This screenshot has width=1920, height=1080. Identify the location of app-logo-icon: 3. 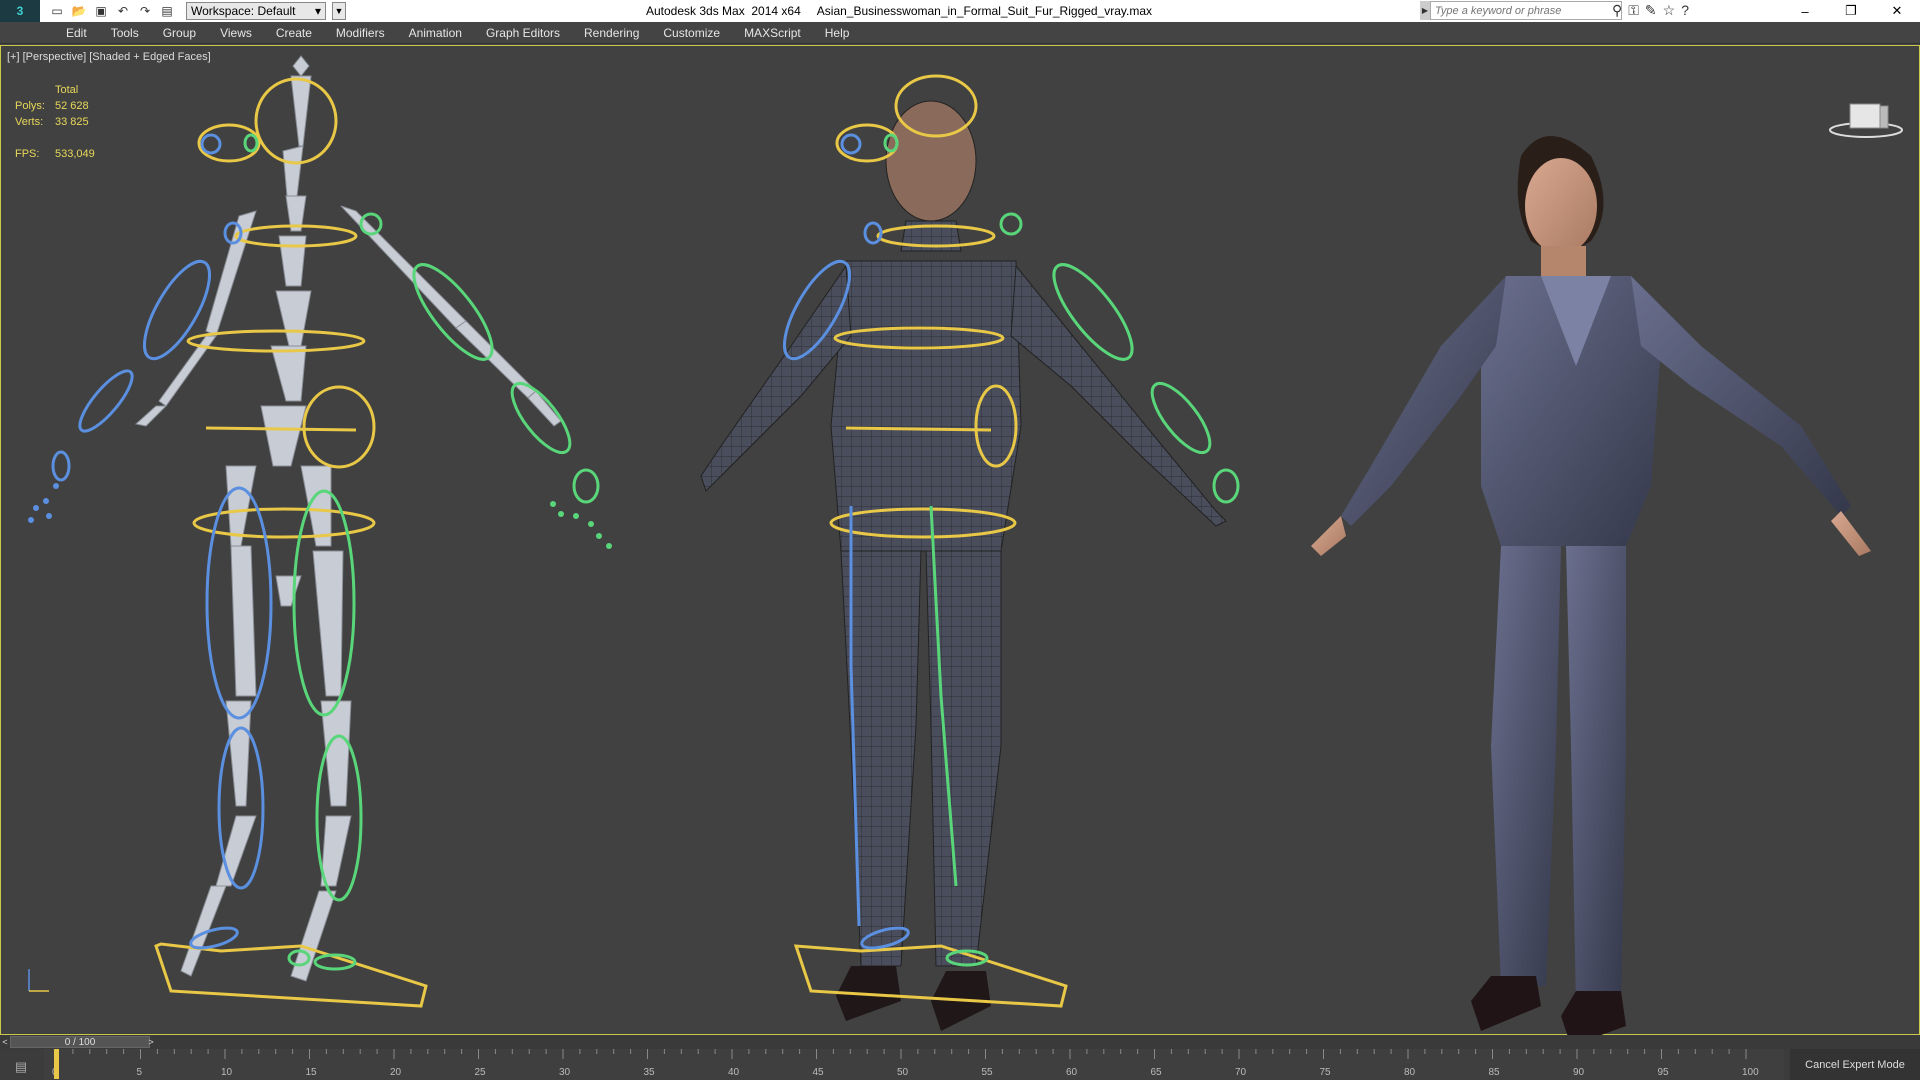
(20, 11).